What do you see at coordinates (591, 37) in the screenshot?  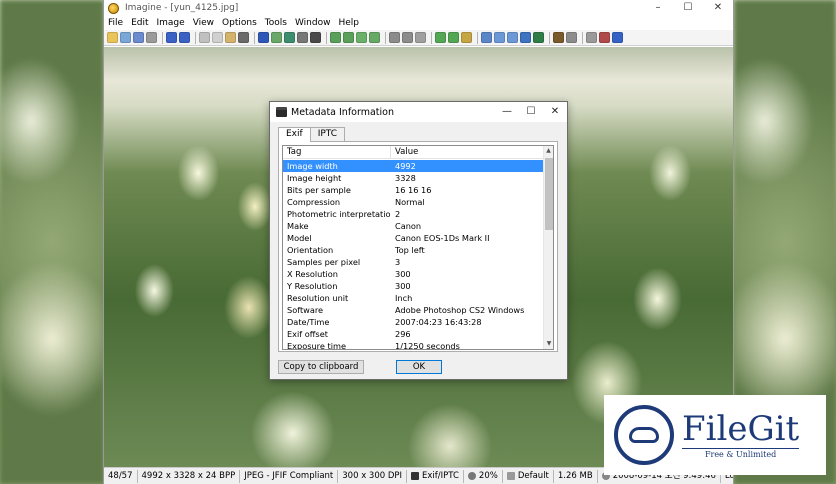 I see `plugins-icon` at bounding box center [591, 37].